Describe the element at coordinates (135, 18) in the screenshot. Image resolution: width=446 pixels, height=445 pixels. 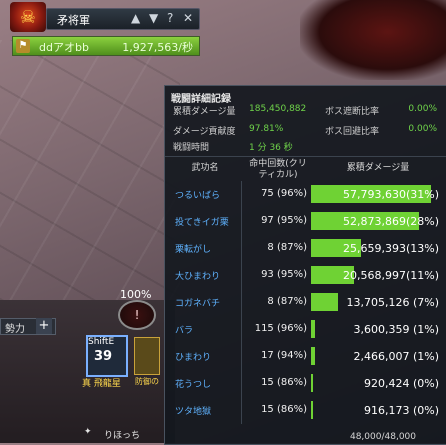
I see `move-up-icon: ▲` at that location.